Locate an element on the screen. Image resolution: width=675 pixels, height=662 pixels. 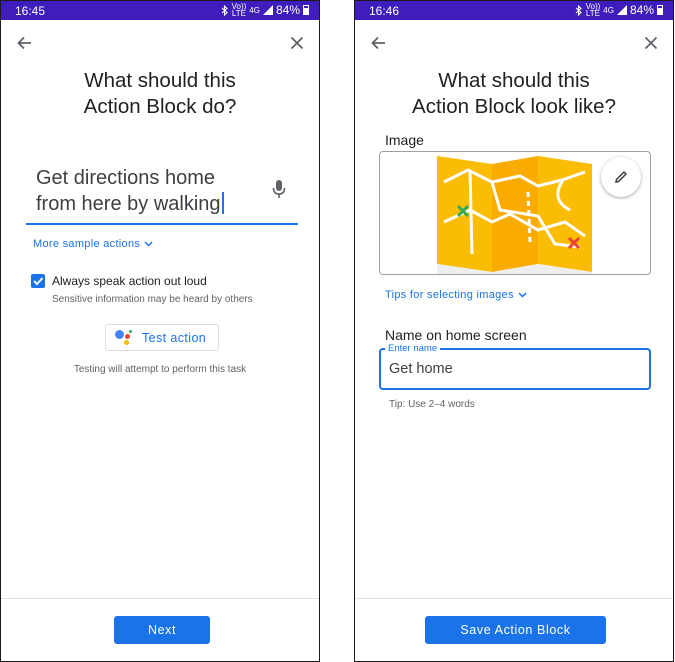
page-title: What should this Action Block do? is located at coordinates (160, 93).